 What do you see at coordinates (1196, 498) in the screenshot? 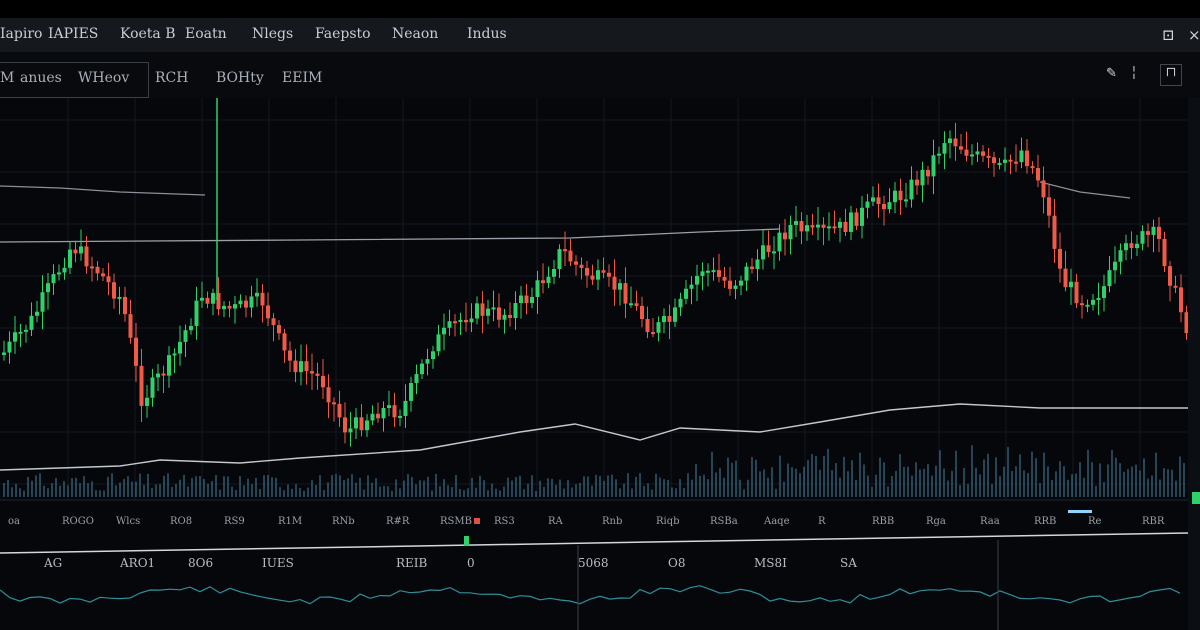
I see `last-price-marker` at bounding box center [1196, 498].